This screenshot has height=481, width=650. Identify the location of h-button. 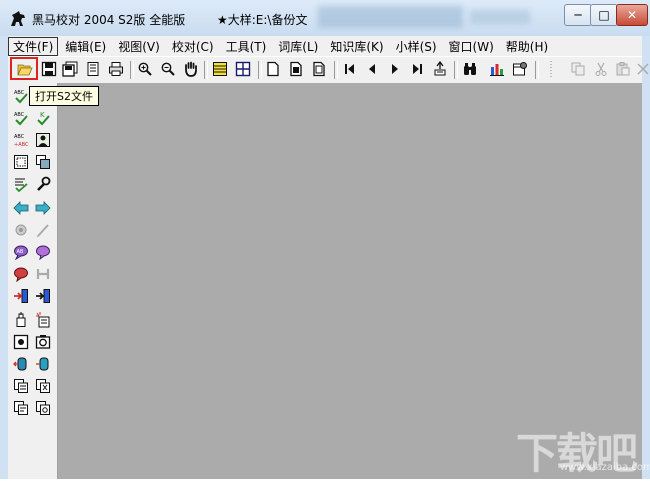
(43, 274).